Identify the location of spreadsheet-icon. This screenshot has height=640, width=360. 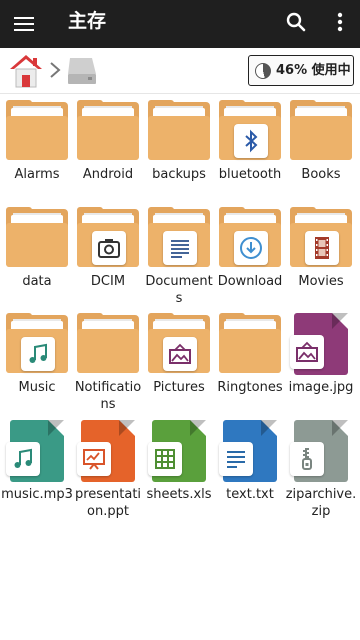
(165, 459).